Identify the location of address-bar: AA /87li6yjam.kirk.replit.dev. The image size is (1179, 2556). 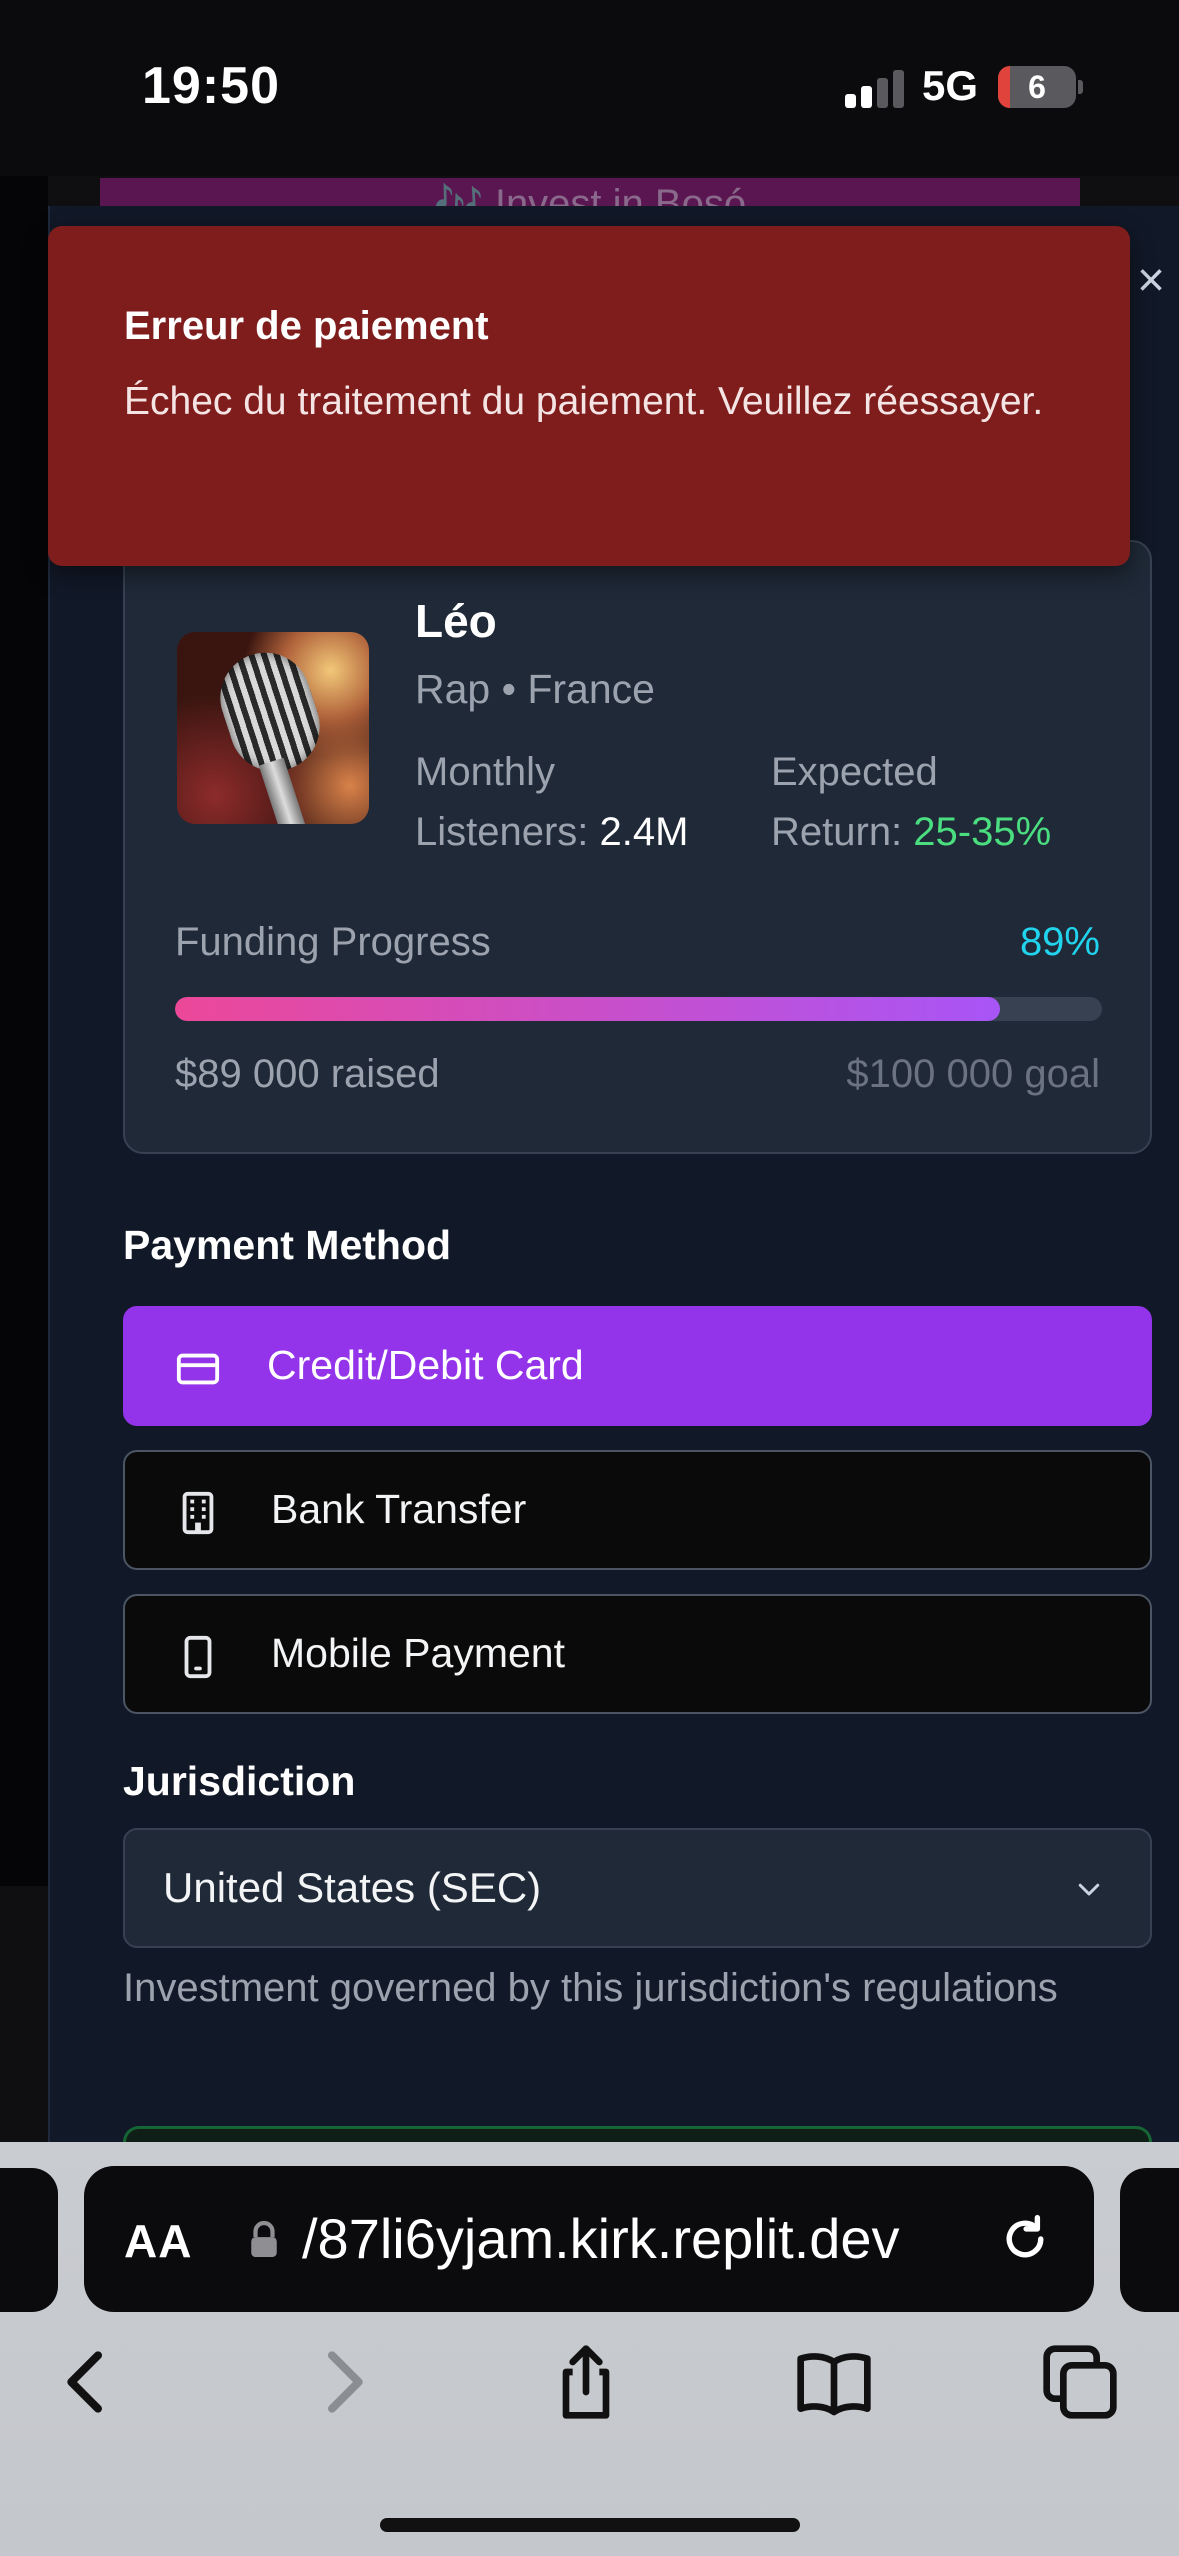
(589, 2239).